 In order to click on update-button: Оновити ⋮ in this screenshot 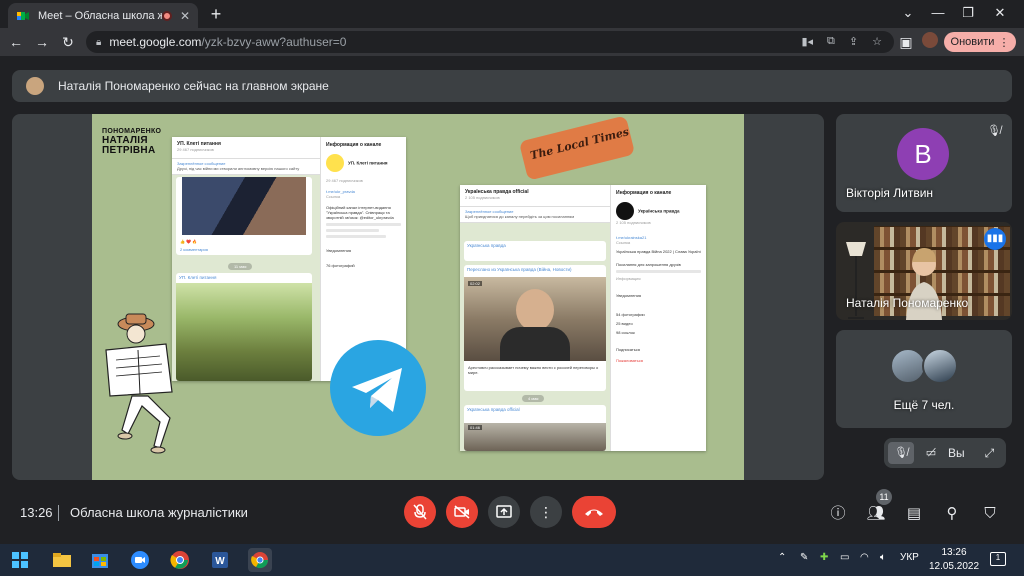, I will do `click(980, 42)`.